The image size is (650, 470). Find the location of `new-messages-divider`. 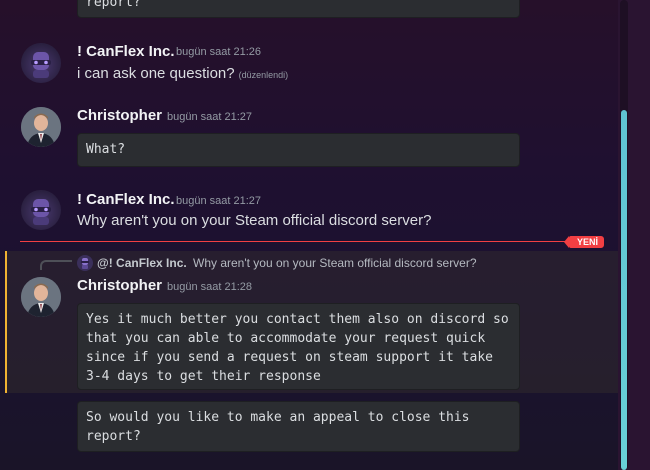

new-messages-divider is located at coordinates (300, 241).